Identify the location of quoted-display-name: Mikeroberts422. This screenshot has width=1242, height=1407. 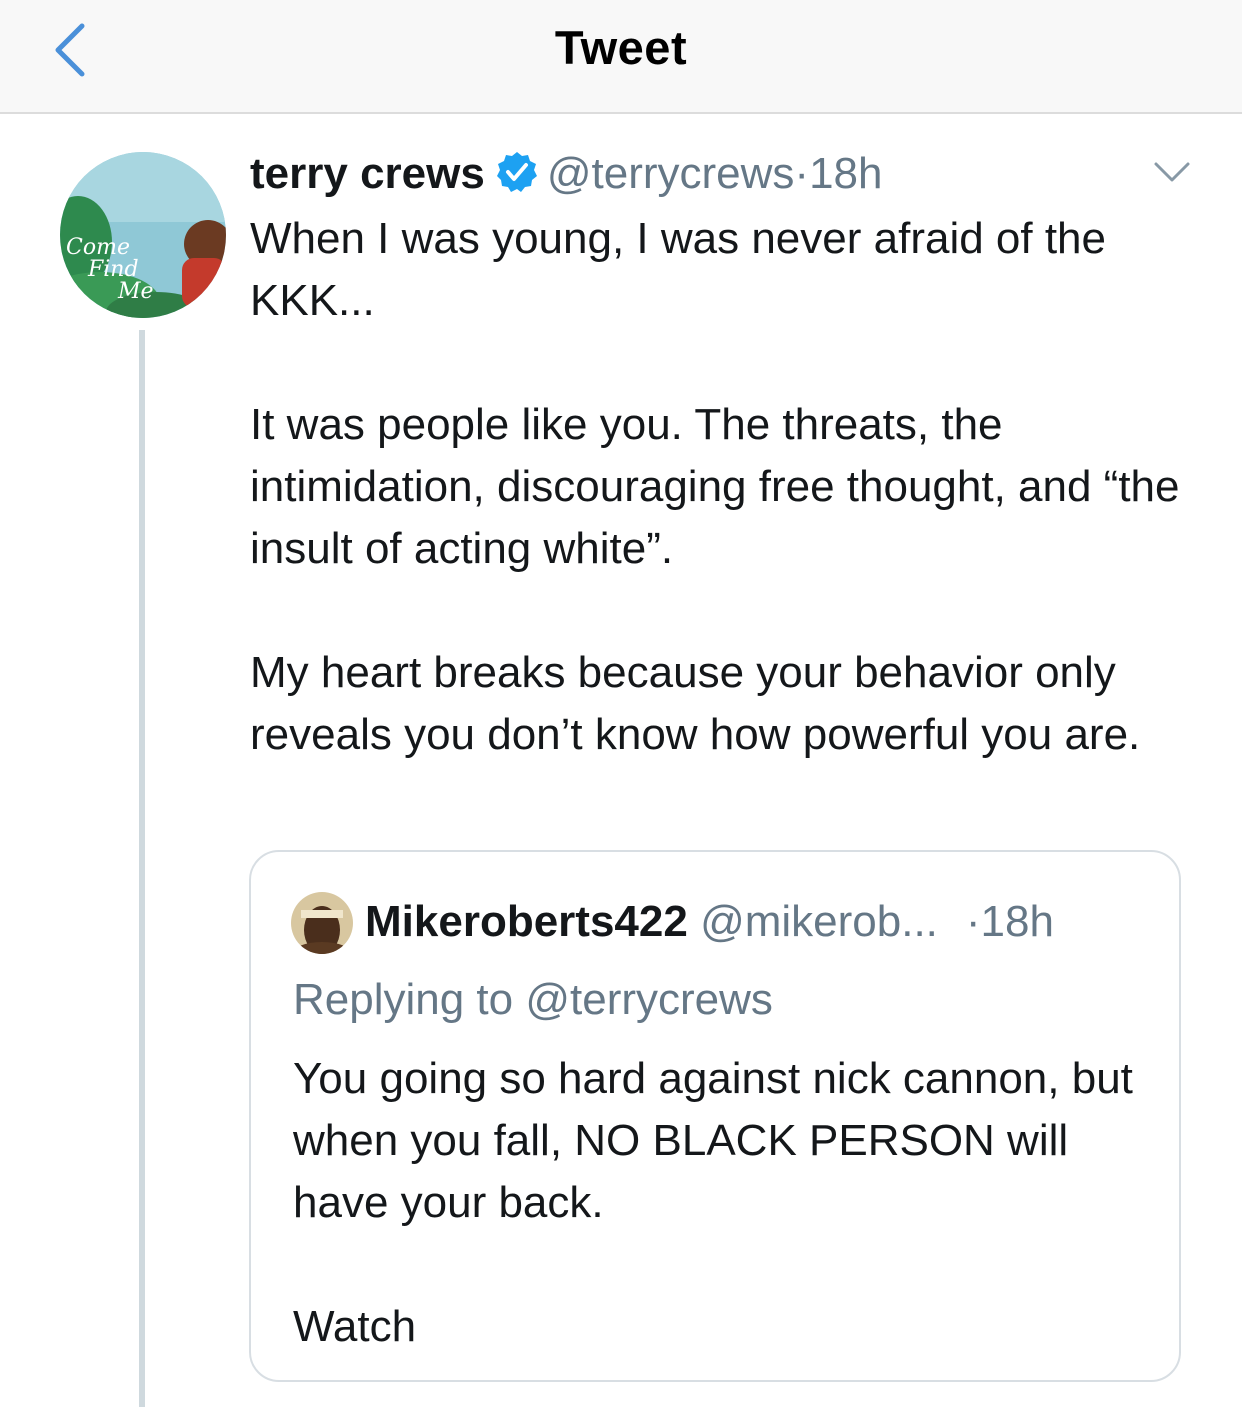
(526, 921).